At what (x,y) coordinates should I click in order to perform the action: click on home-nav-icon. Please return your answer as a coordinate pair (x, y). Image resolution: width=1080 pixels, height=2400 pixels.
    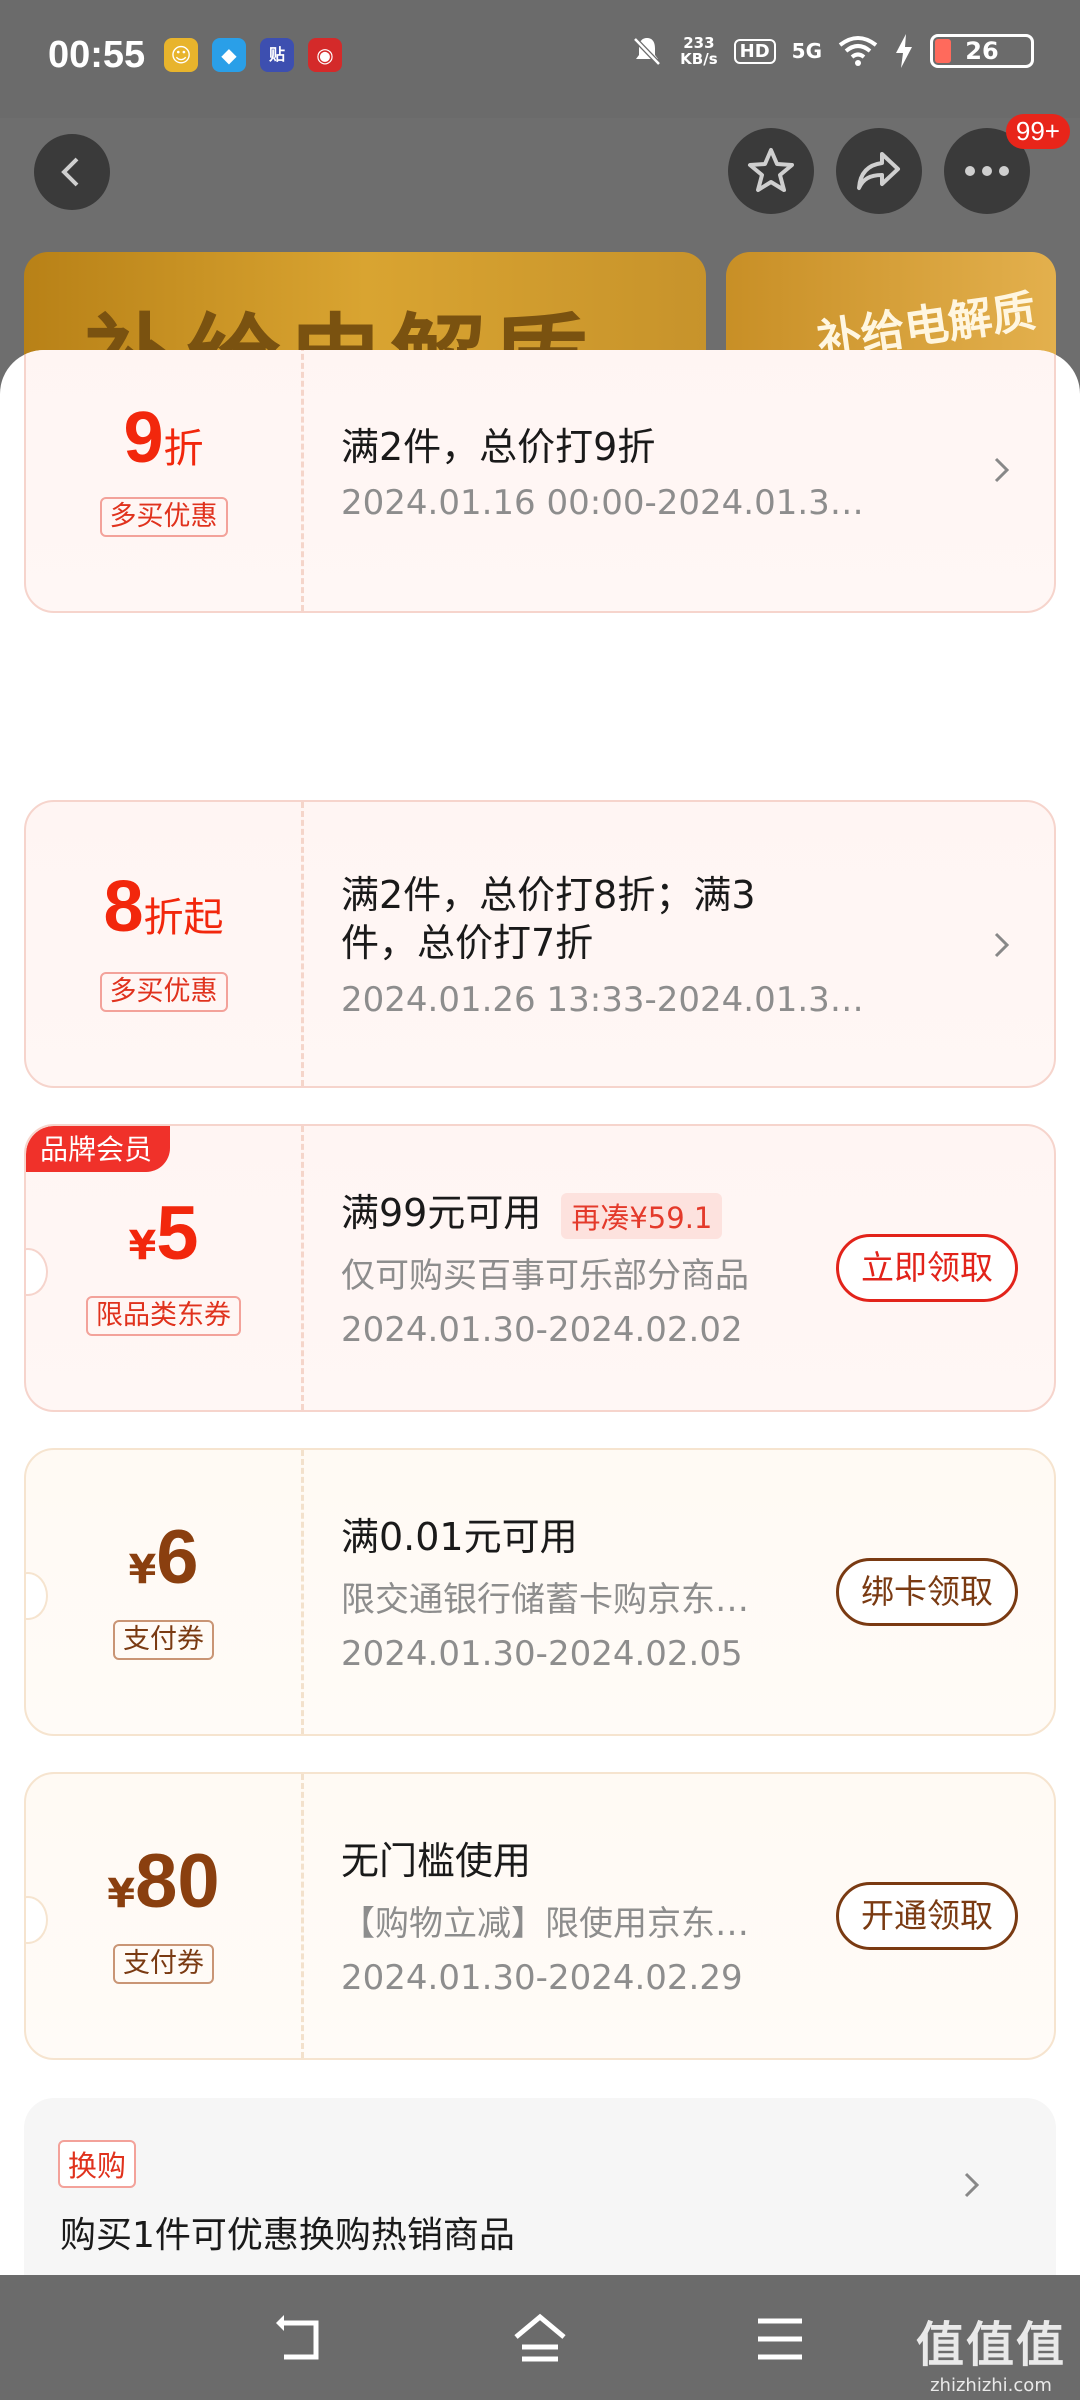
    Looking at the image, I should click on (540, 2339).